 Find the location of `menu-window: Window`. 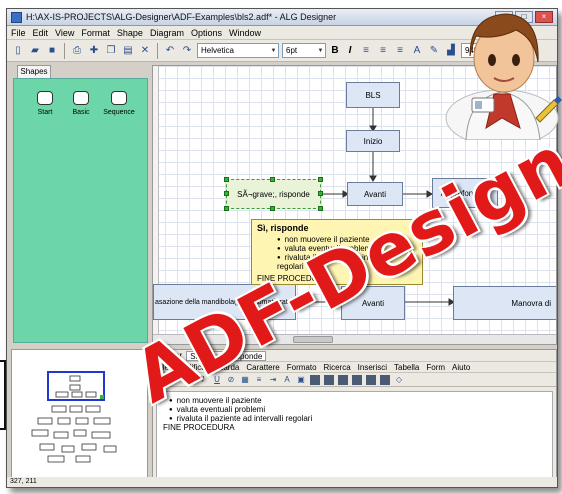

menu-window: Window is located at coordinates (245, 33).